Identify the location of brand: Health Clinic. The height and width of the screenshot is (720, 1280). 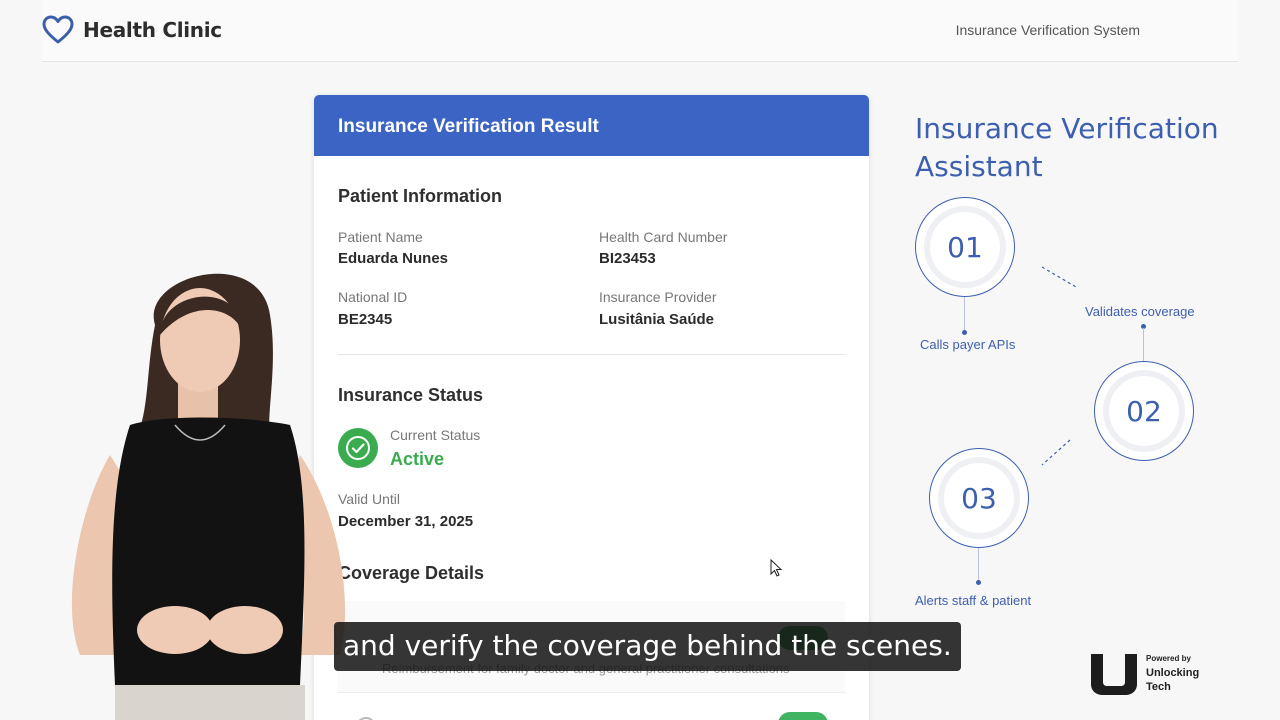
(132, 30).